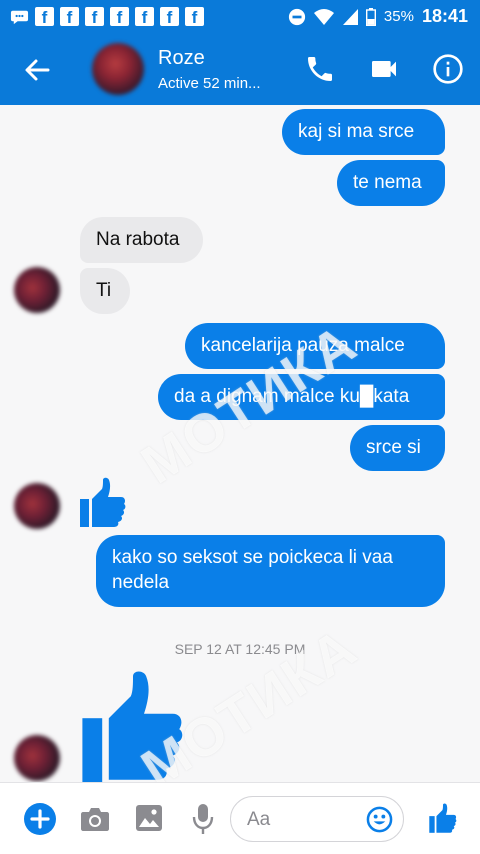  I want to click on message-bubble-outgoing: kaj si ma srce, so click(363, 132).